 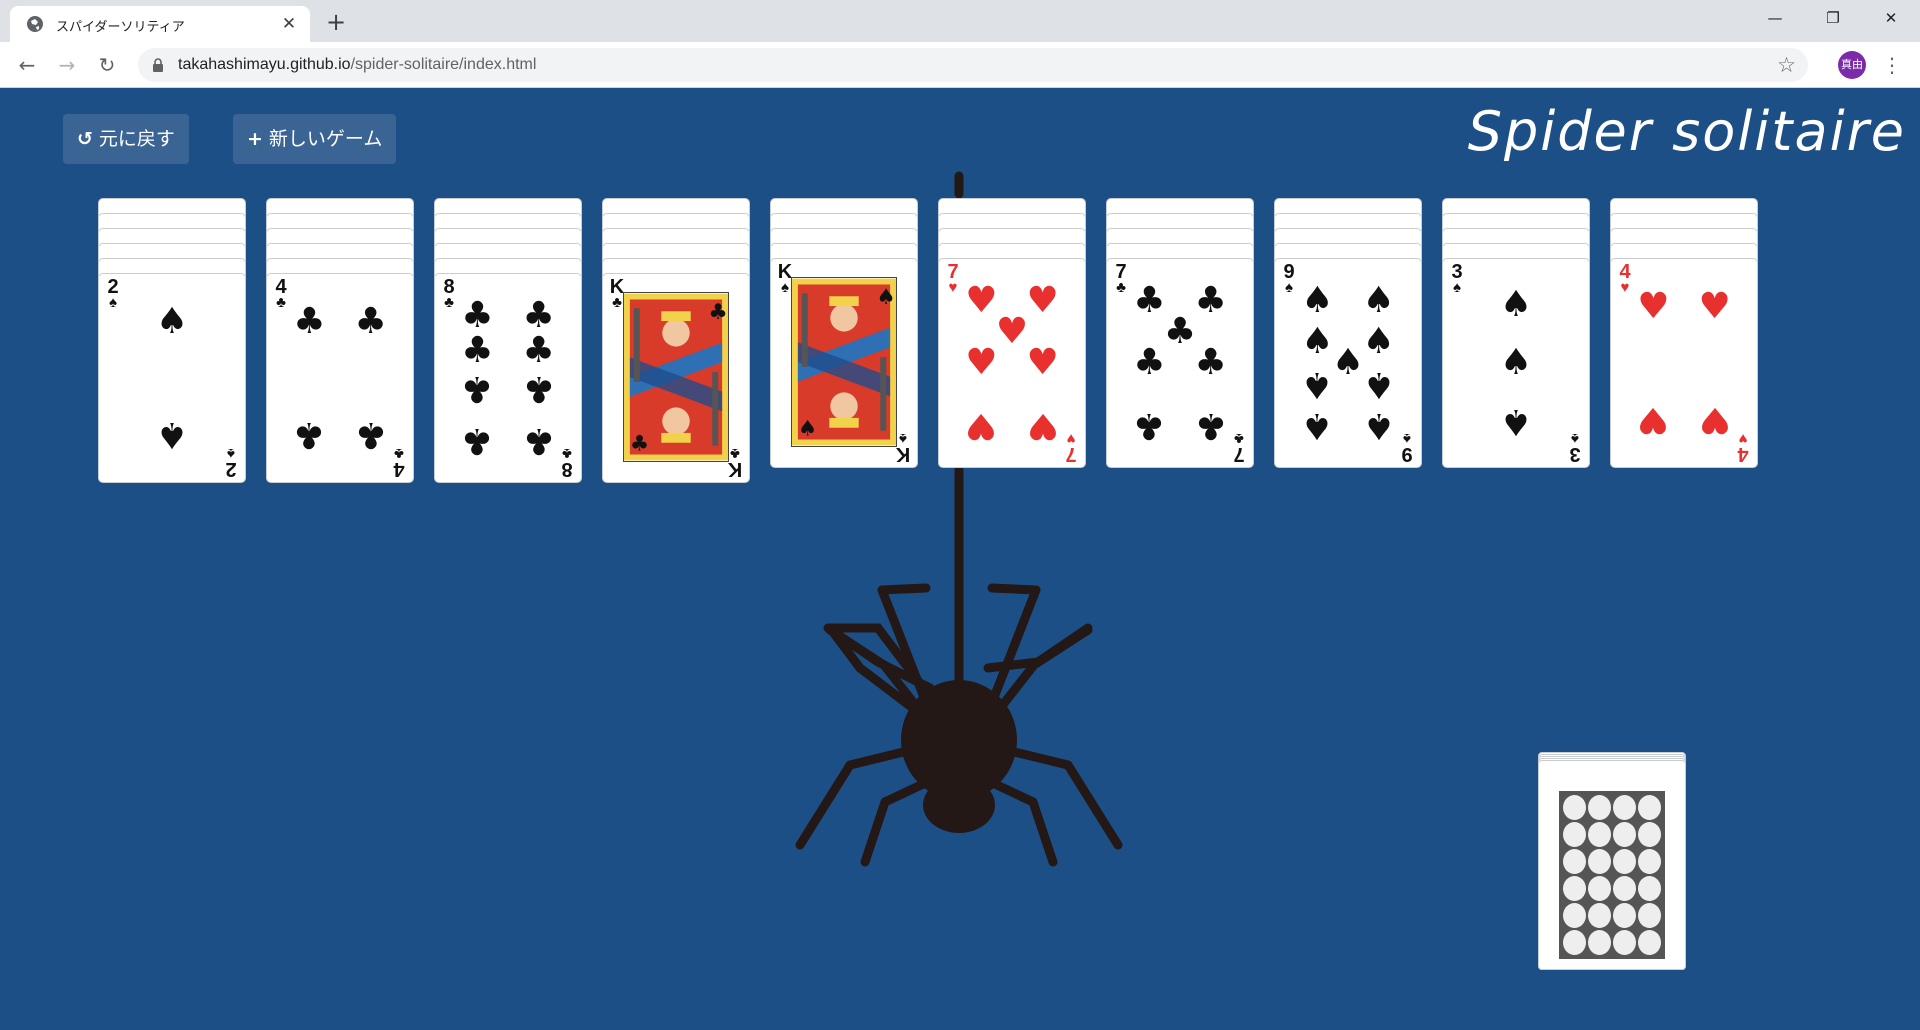 What do you see at coordinates (1684, 363) in the screenshot?
I see `face-up-card: 4 ♥ 4 ♥ ♥ ♥ ♥ ♥` at bounding box center [1684, 363].